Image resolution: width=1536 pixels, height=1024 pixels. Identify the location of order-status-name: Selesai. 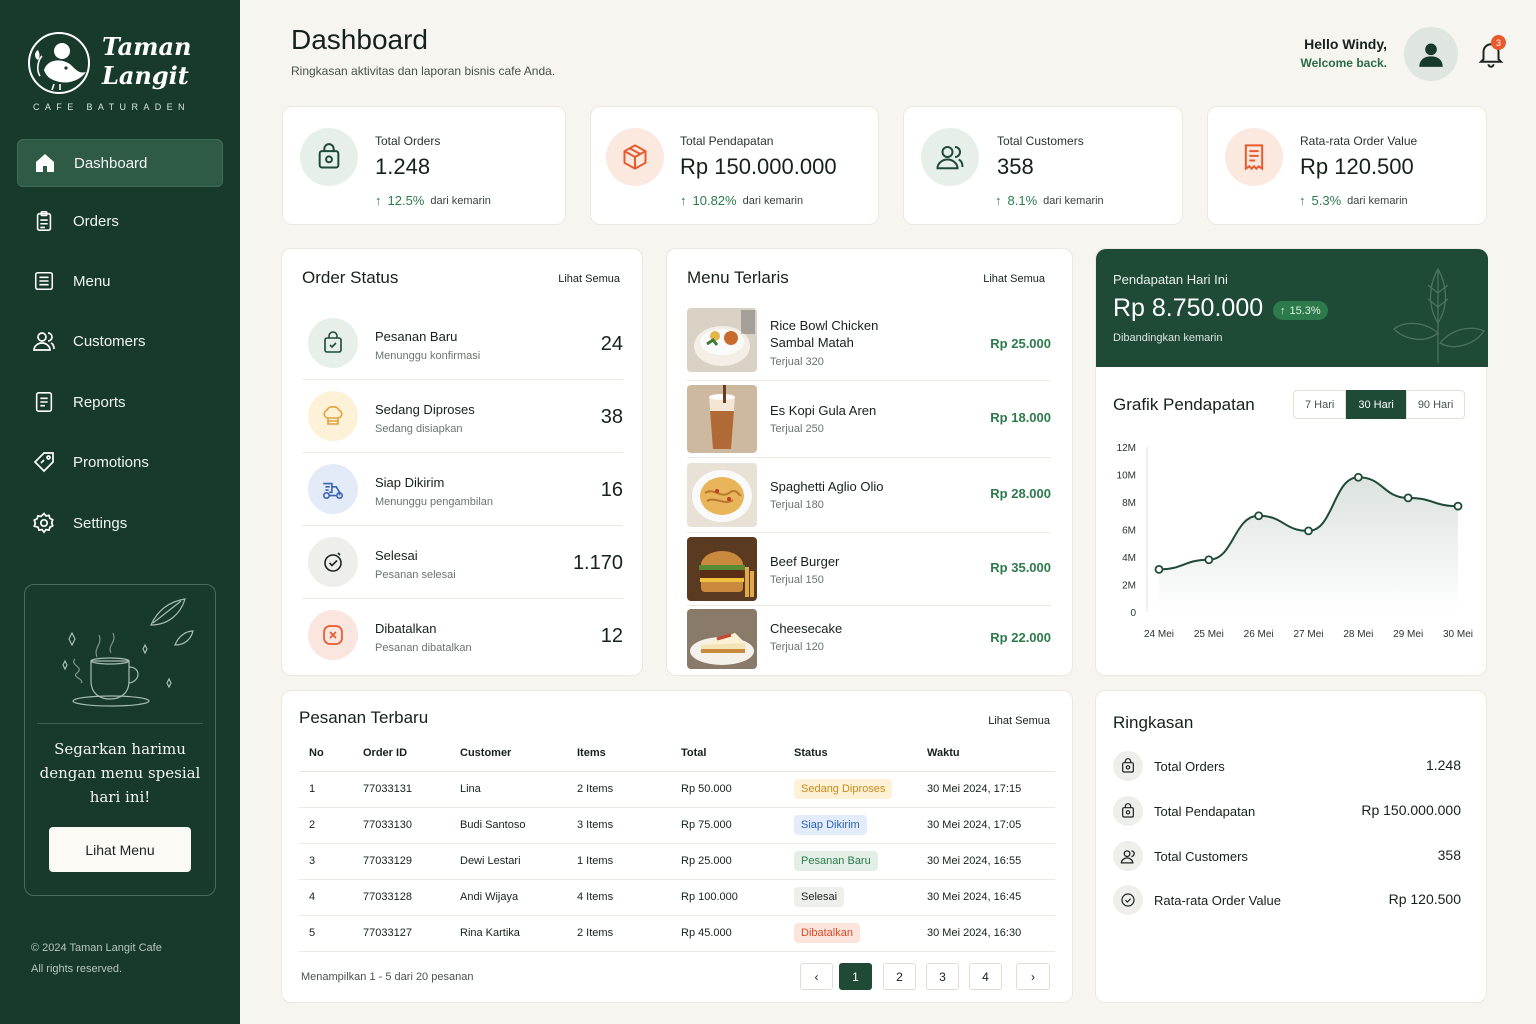
(396, 555).